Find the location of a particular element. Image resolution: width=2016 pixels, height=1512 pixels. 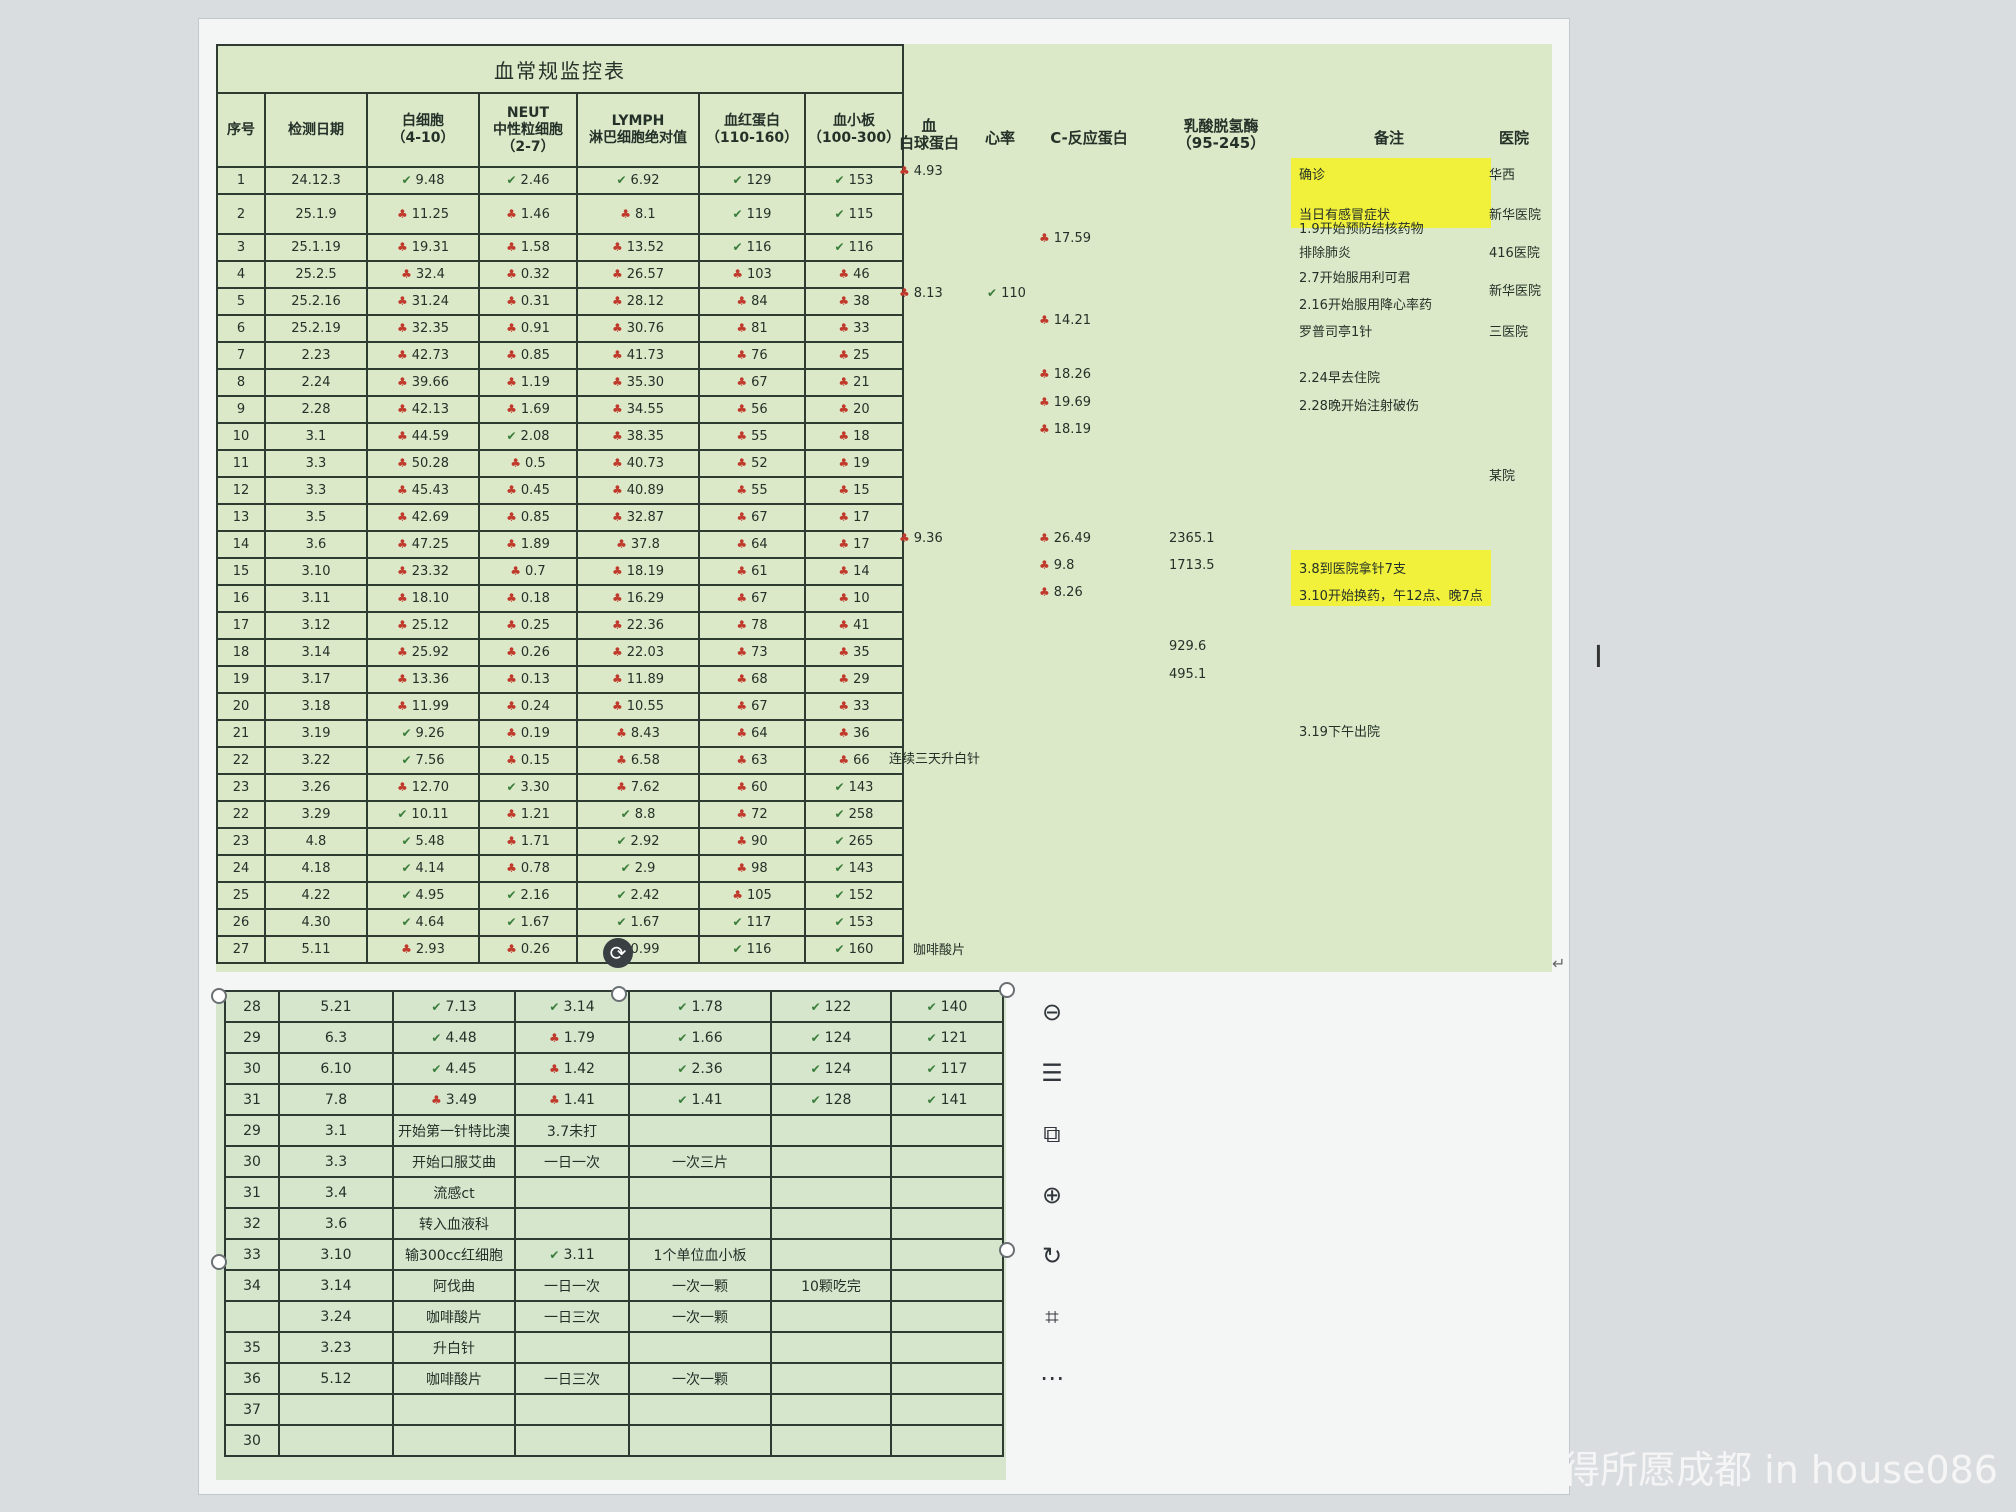

table-cell: ♣ 1.41 is located at coordinates (572, 1099).